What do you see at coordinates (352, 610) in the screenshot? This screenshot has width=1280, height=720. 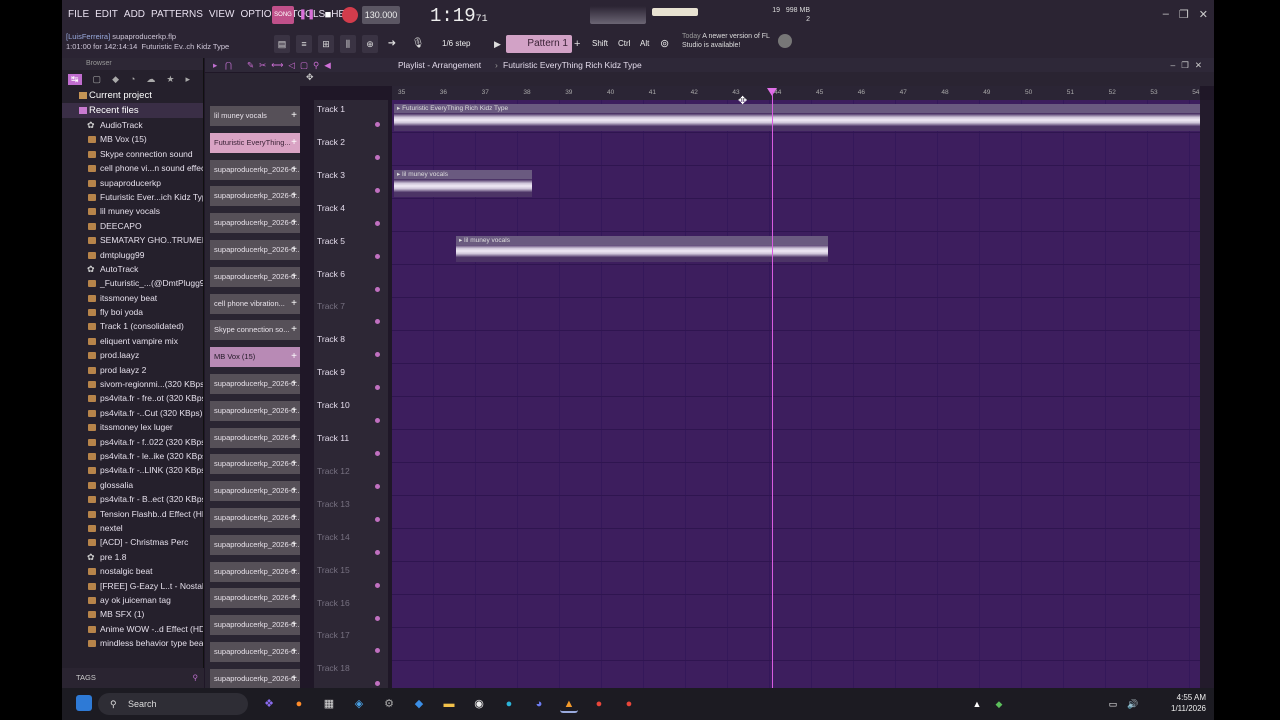 I see `track-header: Track 16` at bounding box center [352, 610].